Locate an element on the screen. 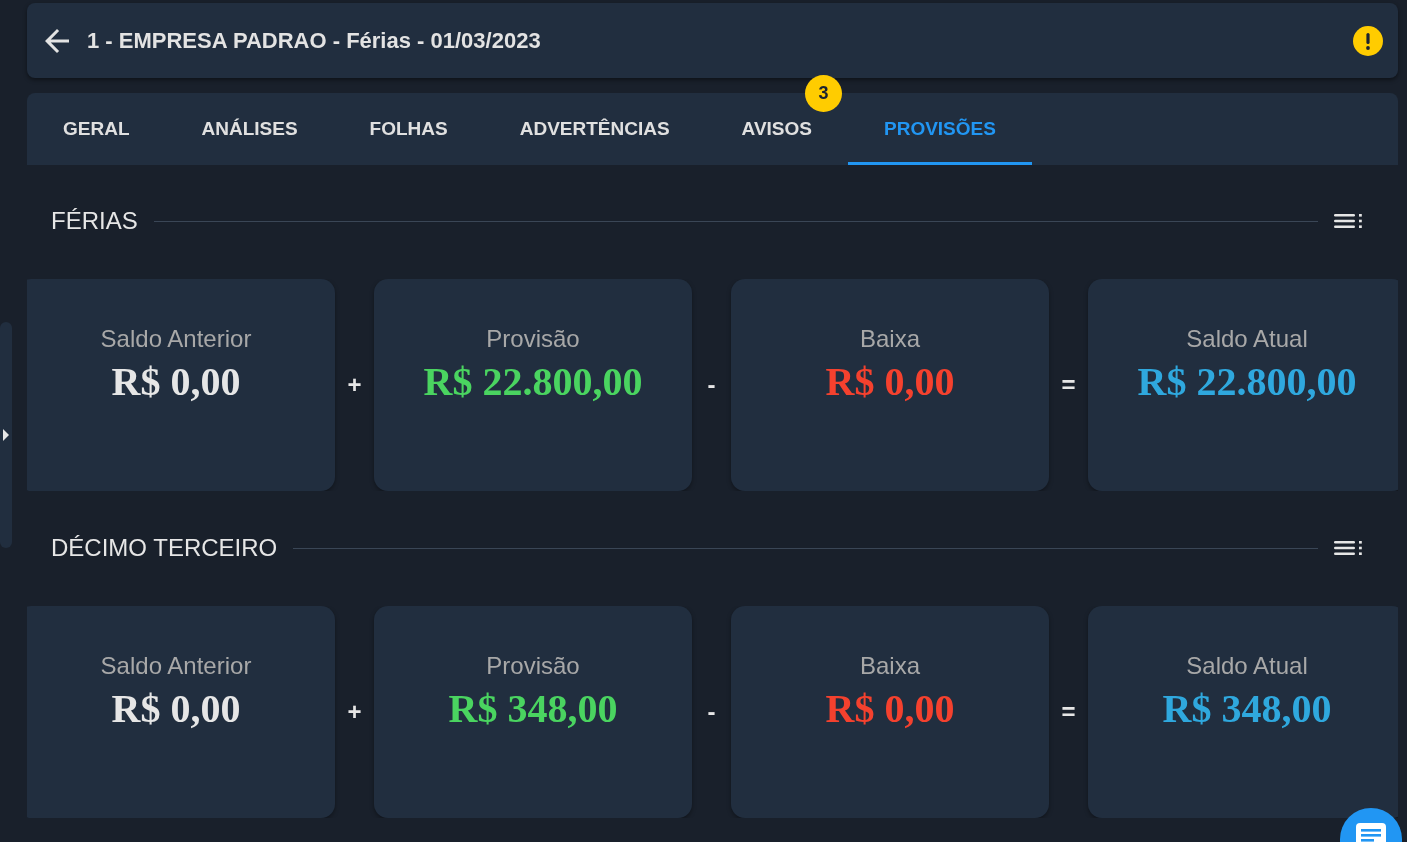  warning-icon is located at coordinates (1368, 40).